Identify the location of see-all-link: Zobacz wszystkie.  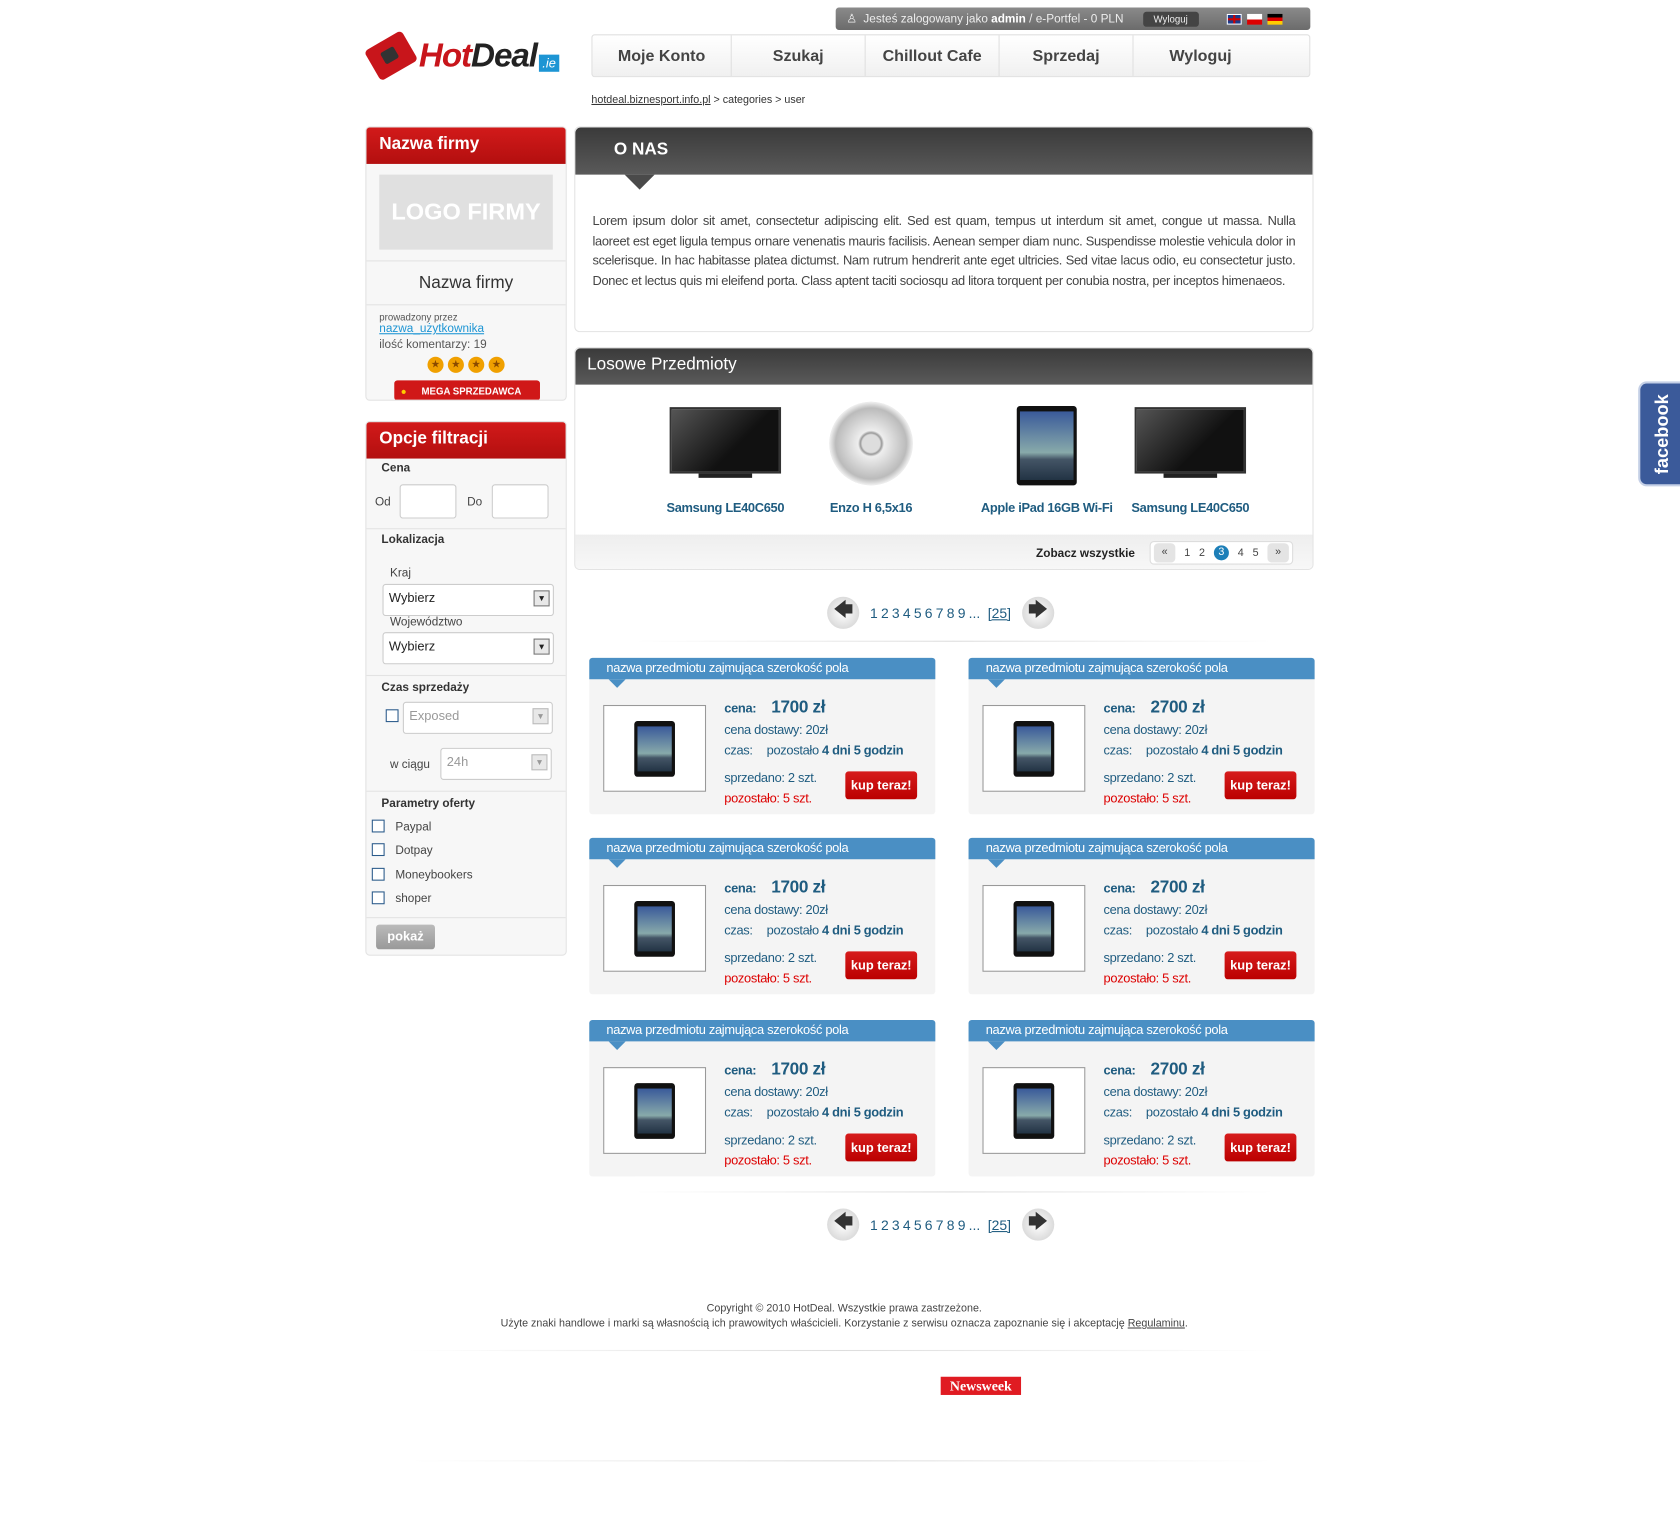
(1085, 553).